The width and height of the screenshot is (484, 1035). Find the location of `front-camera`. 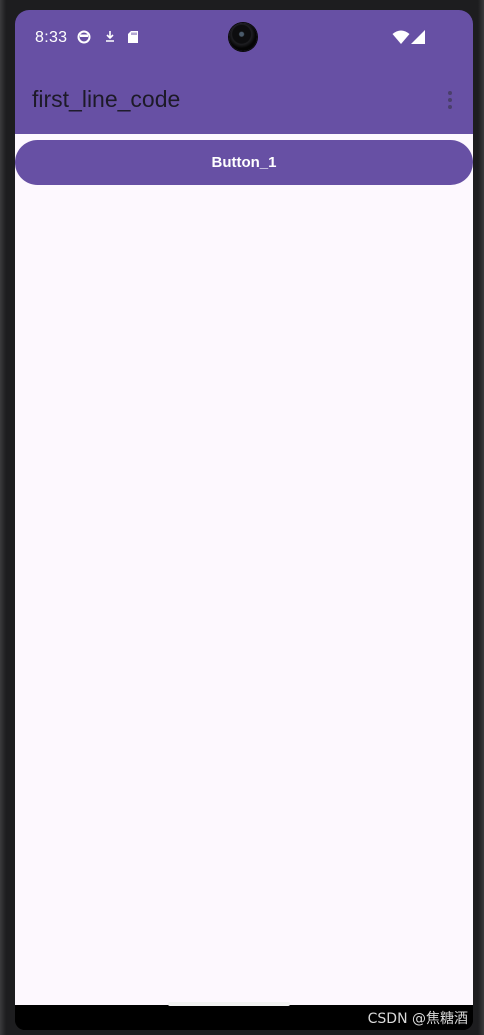

front-camera is located at coordinates (243, 37).